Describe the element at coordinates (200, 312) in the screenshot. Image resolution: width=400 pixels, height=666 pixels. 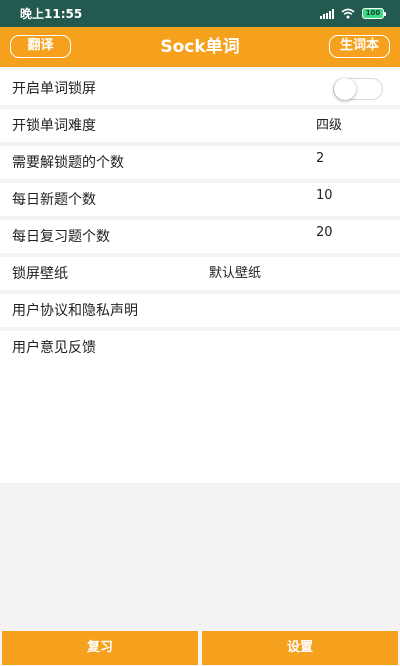
I see `setting-row-privacy: 用户协议和隐私声明` at that location.